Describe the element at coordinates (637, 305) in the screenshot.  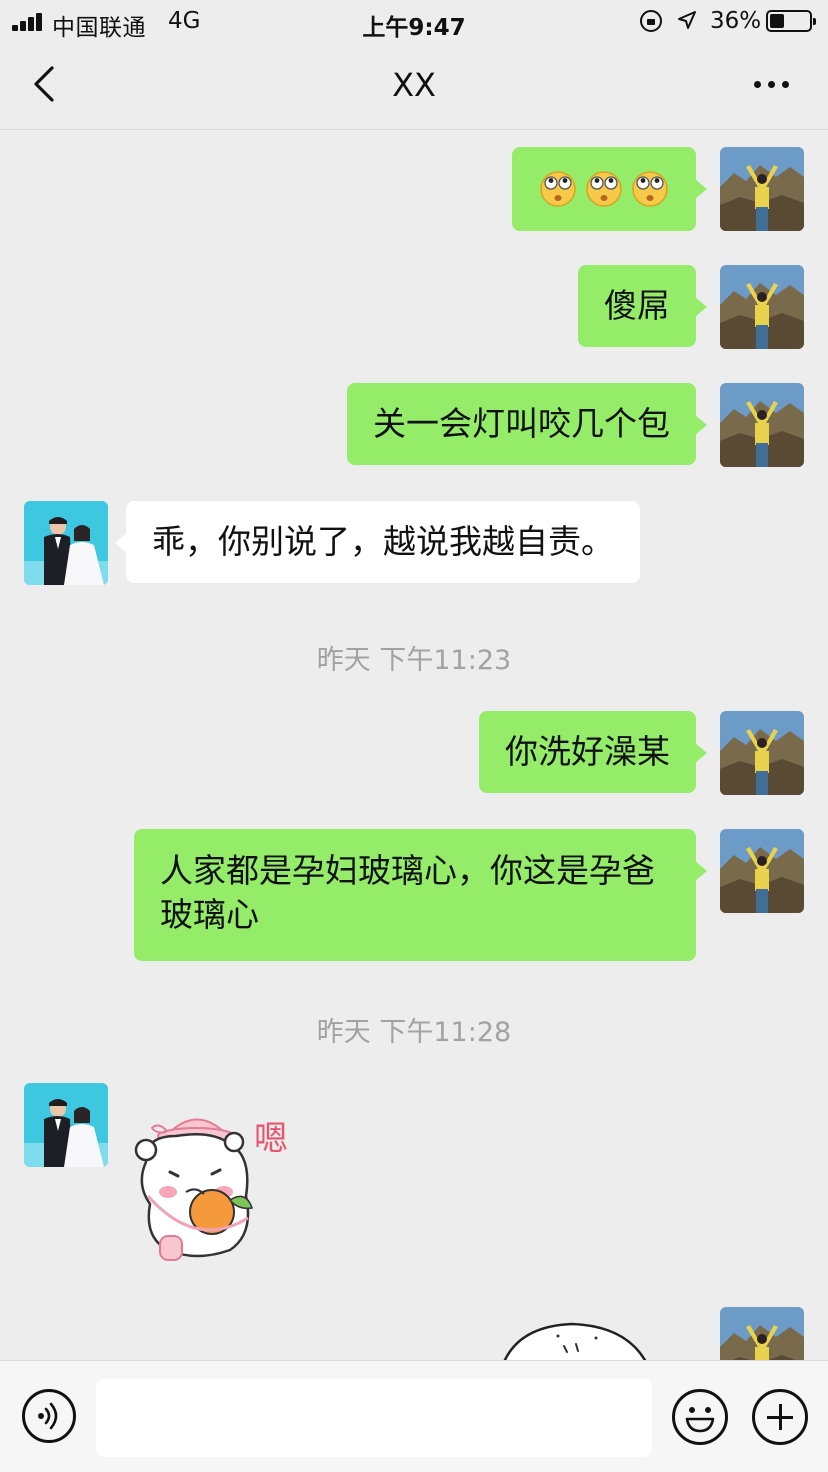
I see `message-text: 傻屌` at that location.